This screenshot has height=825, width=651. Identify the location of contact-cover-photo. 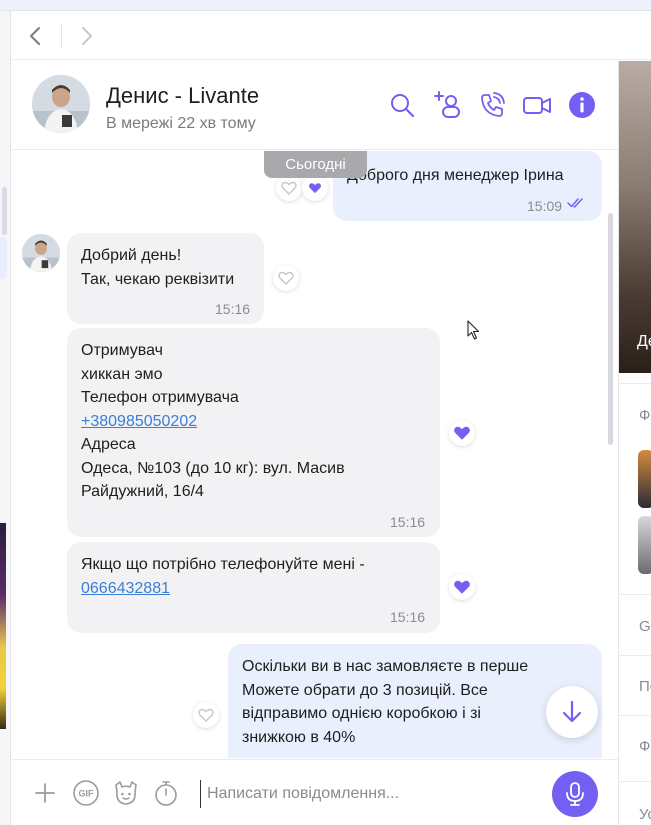
(635, 217).